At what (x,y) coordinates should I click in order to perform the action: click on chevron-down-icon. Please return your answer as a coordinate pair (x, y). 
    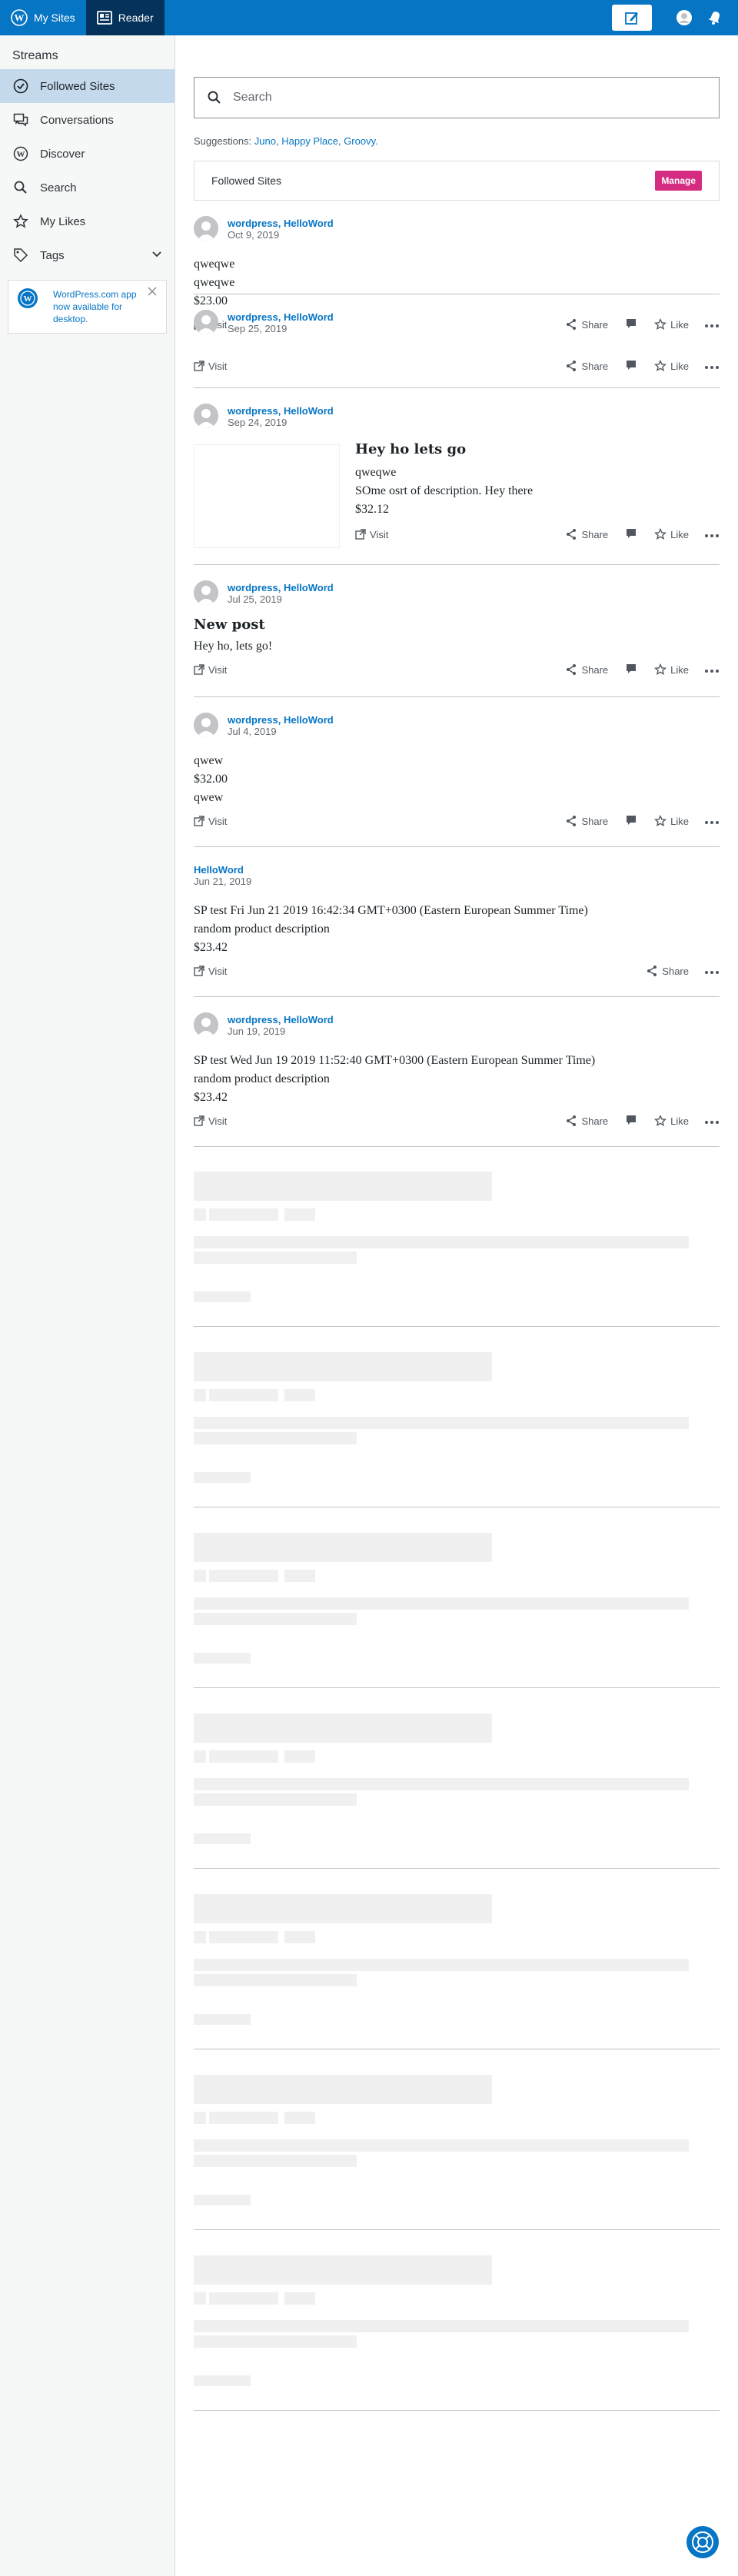
    Looking at the image, I should click on (156, 255).